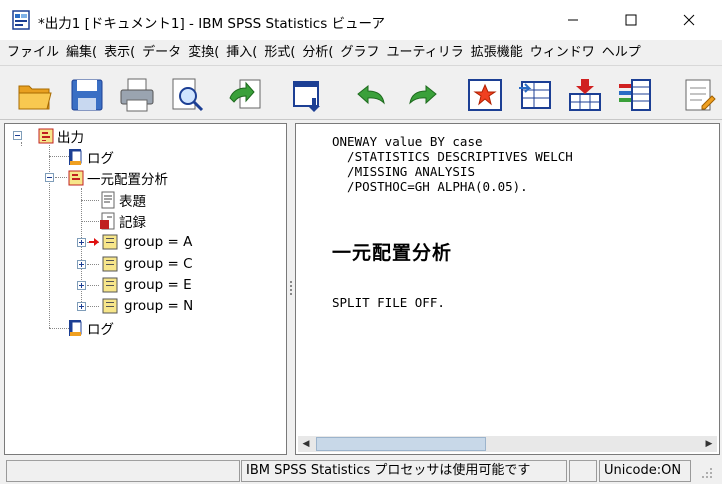 The image size is (722, 484). I want to click on expand-group-a-toggle, so click(81, 242).